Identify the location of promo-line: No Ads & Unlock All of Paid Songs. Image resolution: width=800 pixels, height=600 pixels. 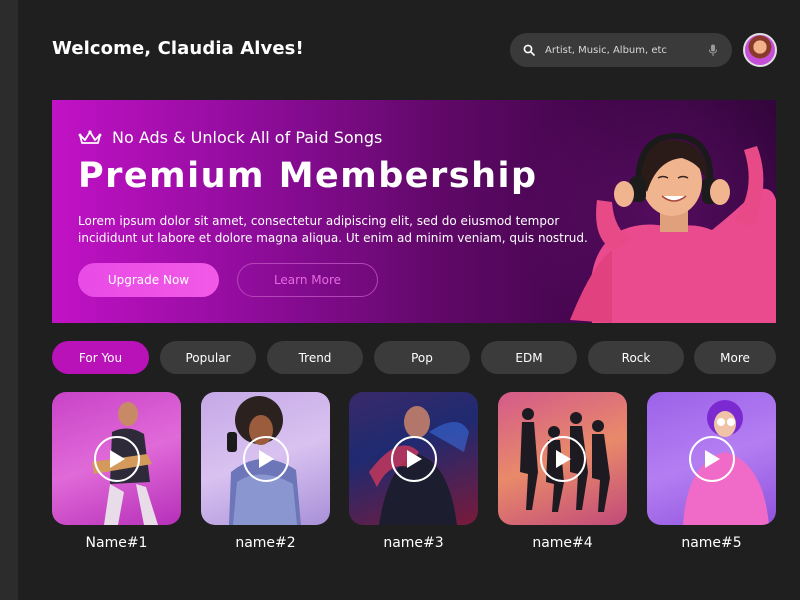
(230, 137).